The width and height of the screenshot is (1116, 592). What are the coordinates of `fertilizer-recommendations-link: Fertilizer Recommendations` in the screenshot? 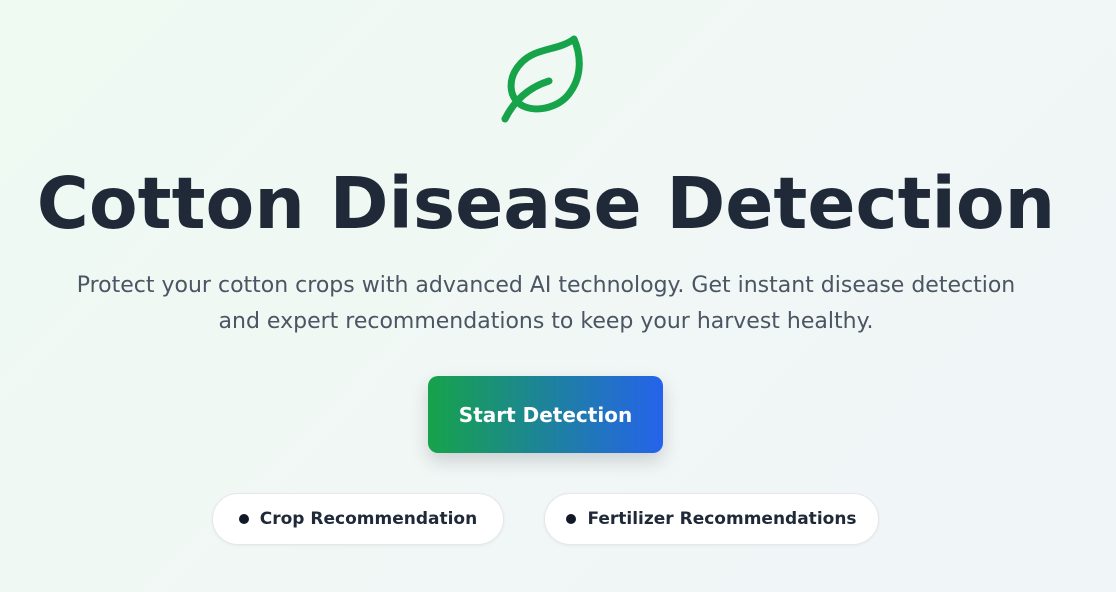 It's located at (711, 519).